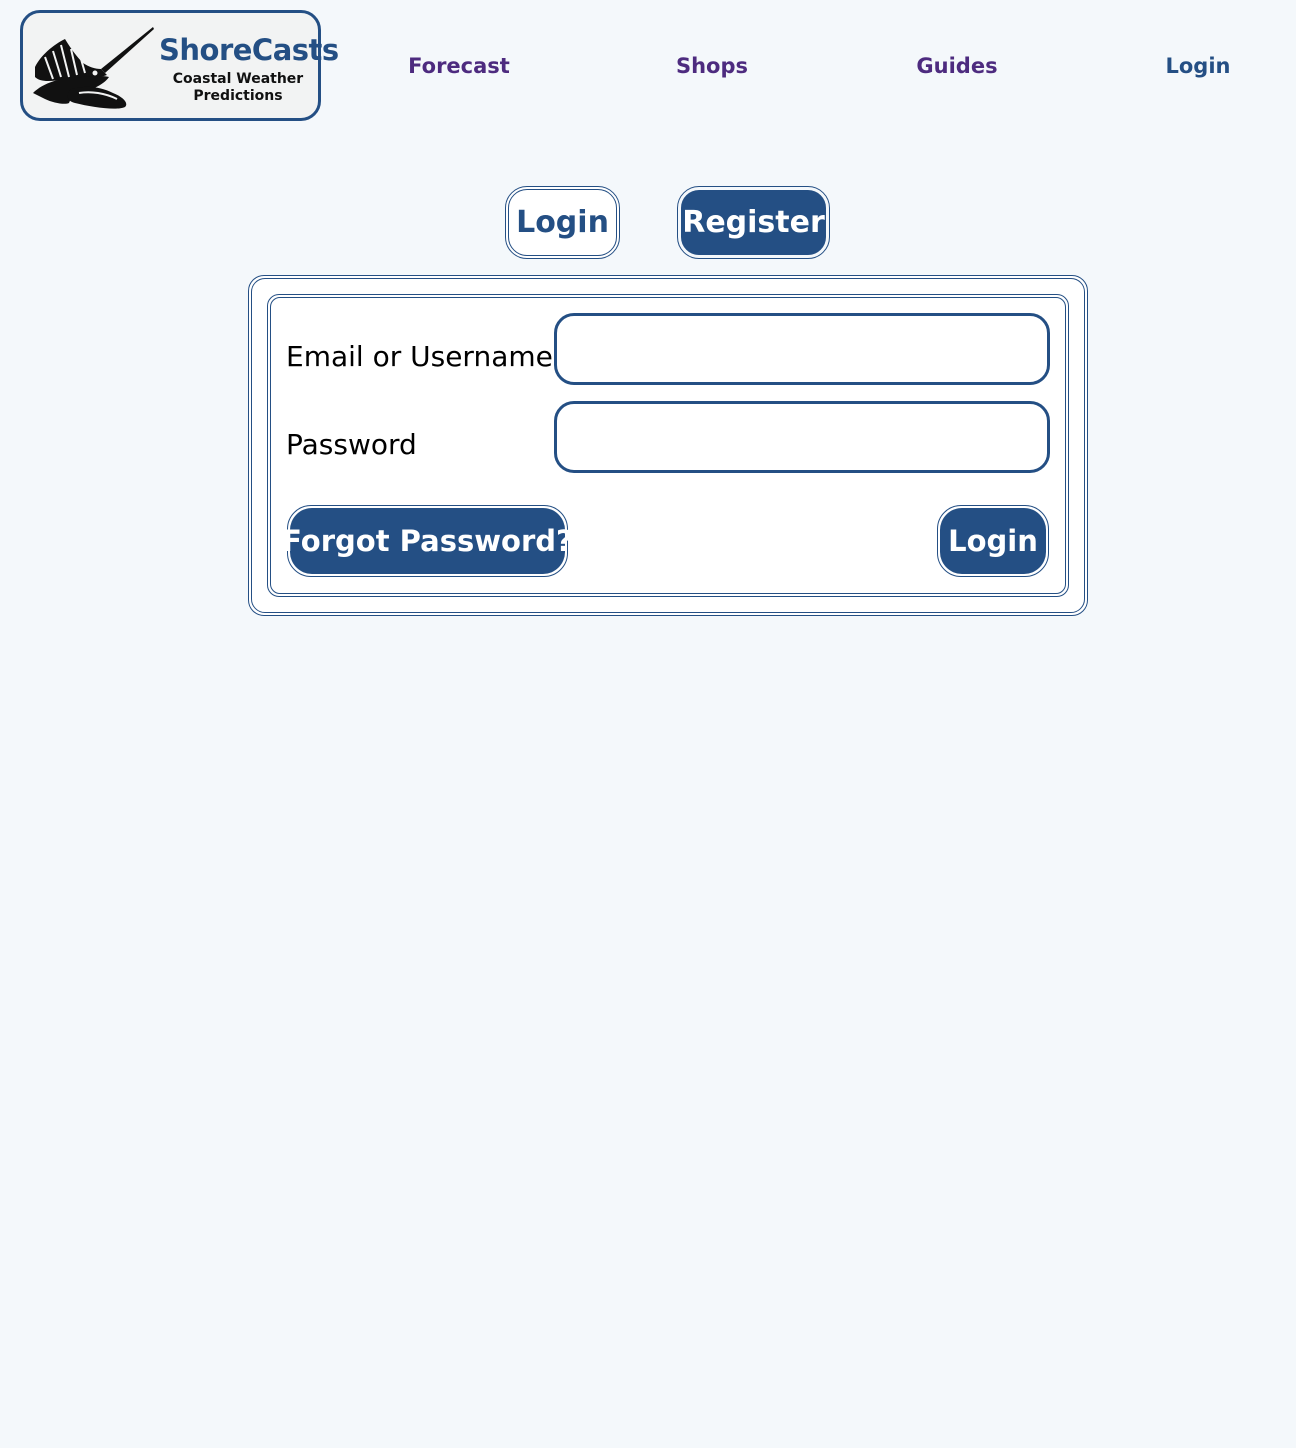 This screenshot has height=1448, width=1296. Describe the element at coordinates (419, 356) in the screenshot. I see `email-label: Email or Username` at that location.